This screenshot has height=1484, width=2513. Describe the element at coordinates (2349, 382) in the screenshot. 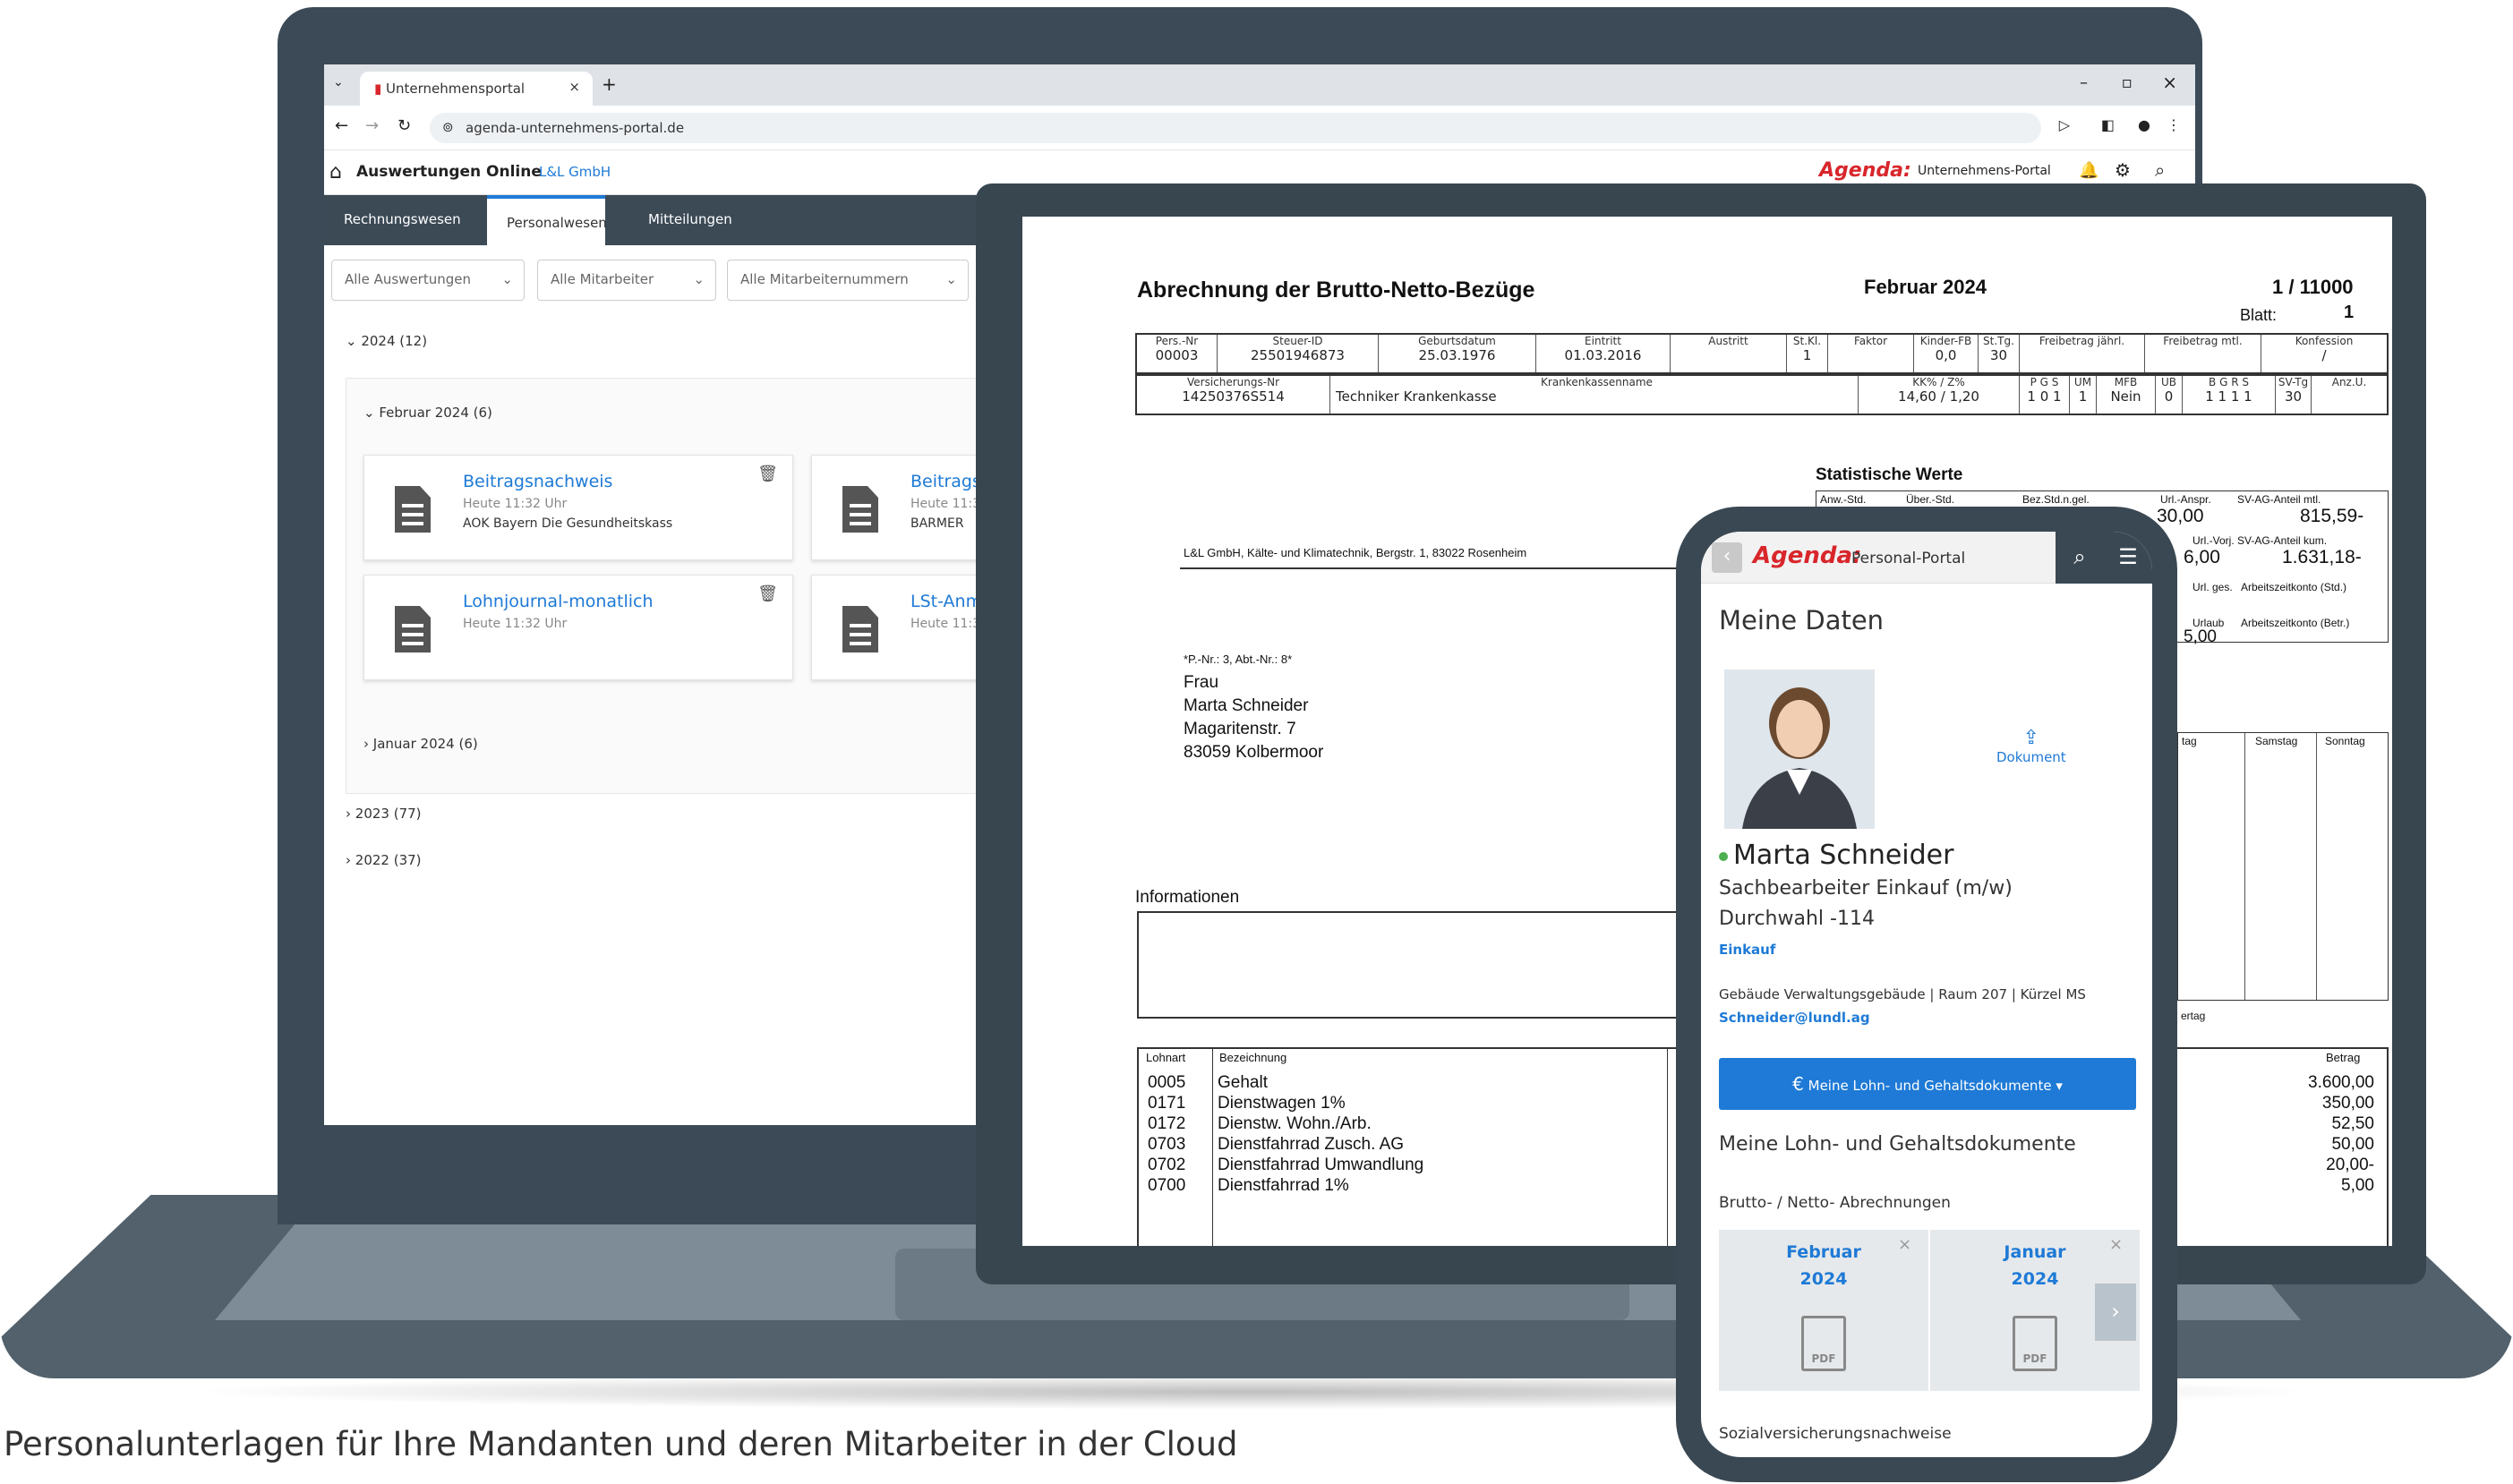

I see `field-label: Anz.U.` at that location.